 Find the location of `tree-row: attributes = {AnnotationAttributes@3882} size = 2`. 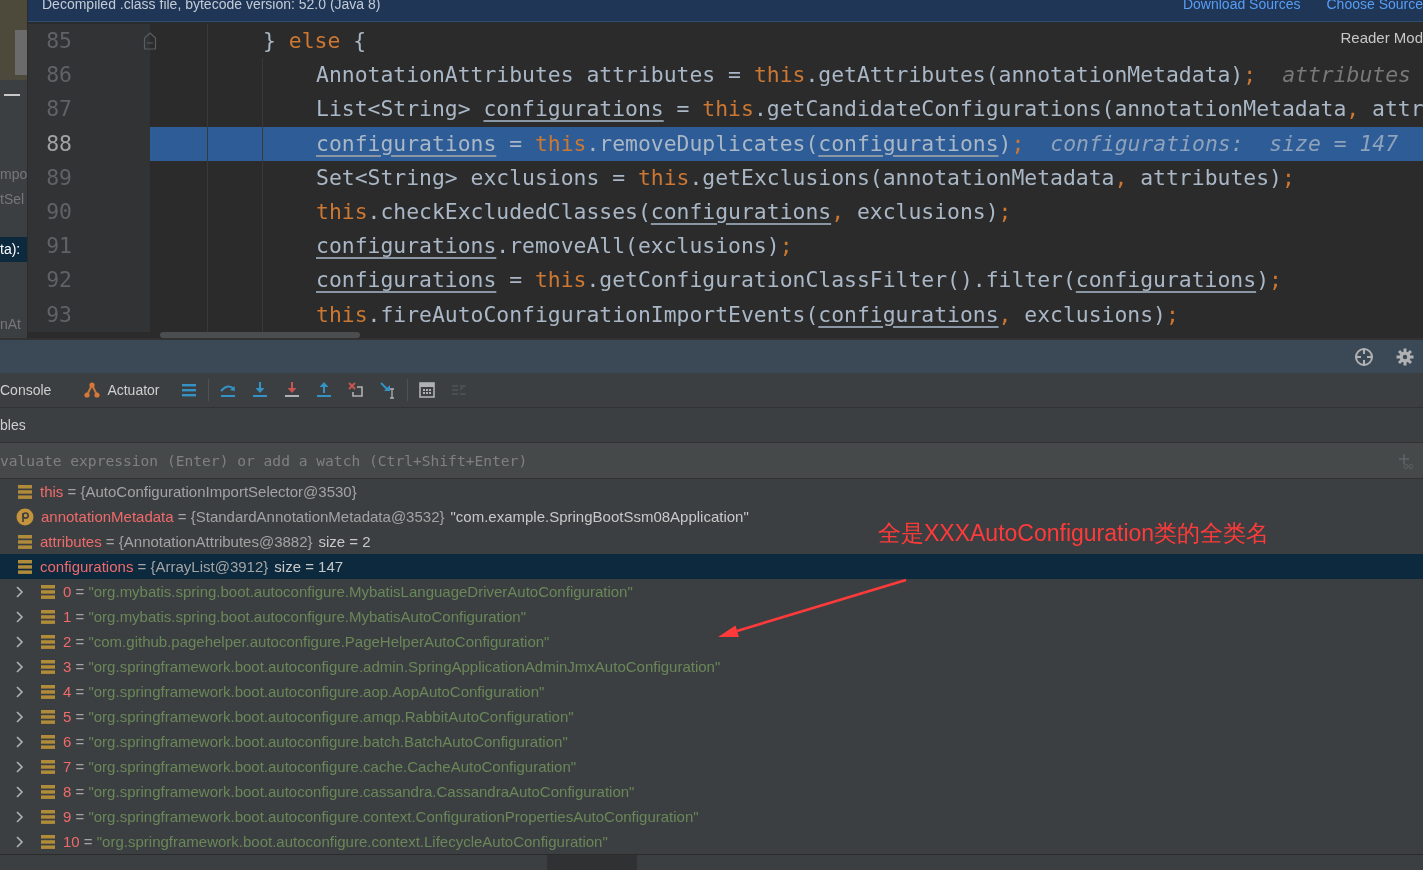

tree-row: attributes = {AnnotationAttributes@3882} size = 2 is located at coordinates (185, 541).